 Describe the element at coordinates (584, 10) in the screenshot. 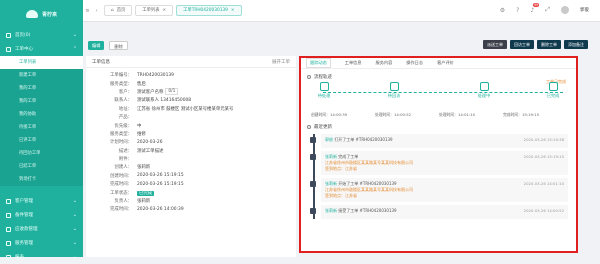

I see `user-name: 郭俊` at that location.